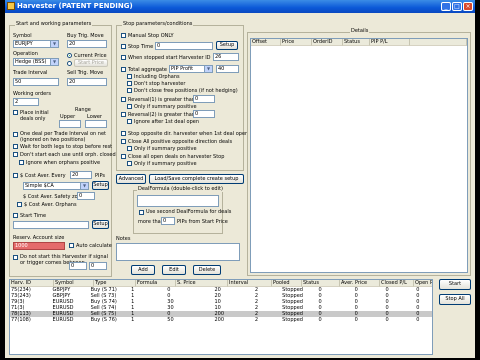 This screenshot has width=480, height=360. What do you see at coordinates (457, 6) in the screenshot?
I see `maximize-button: □` at bounding box center [457, 6].